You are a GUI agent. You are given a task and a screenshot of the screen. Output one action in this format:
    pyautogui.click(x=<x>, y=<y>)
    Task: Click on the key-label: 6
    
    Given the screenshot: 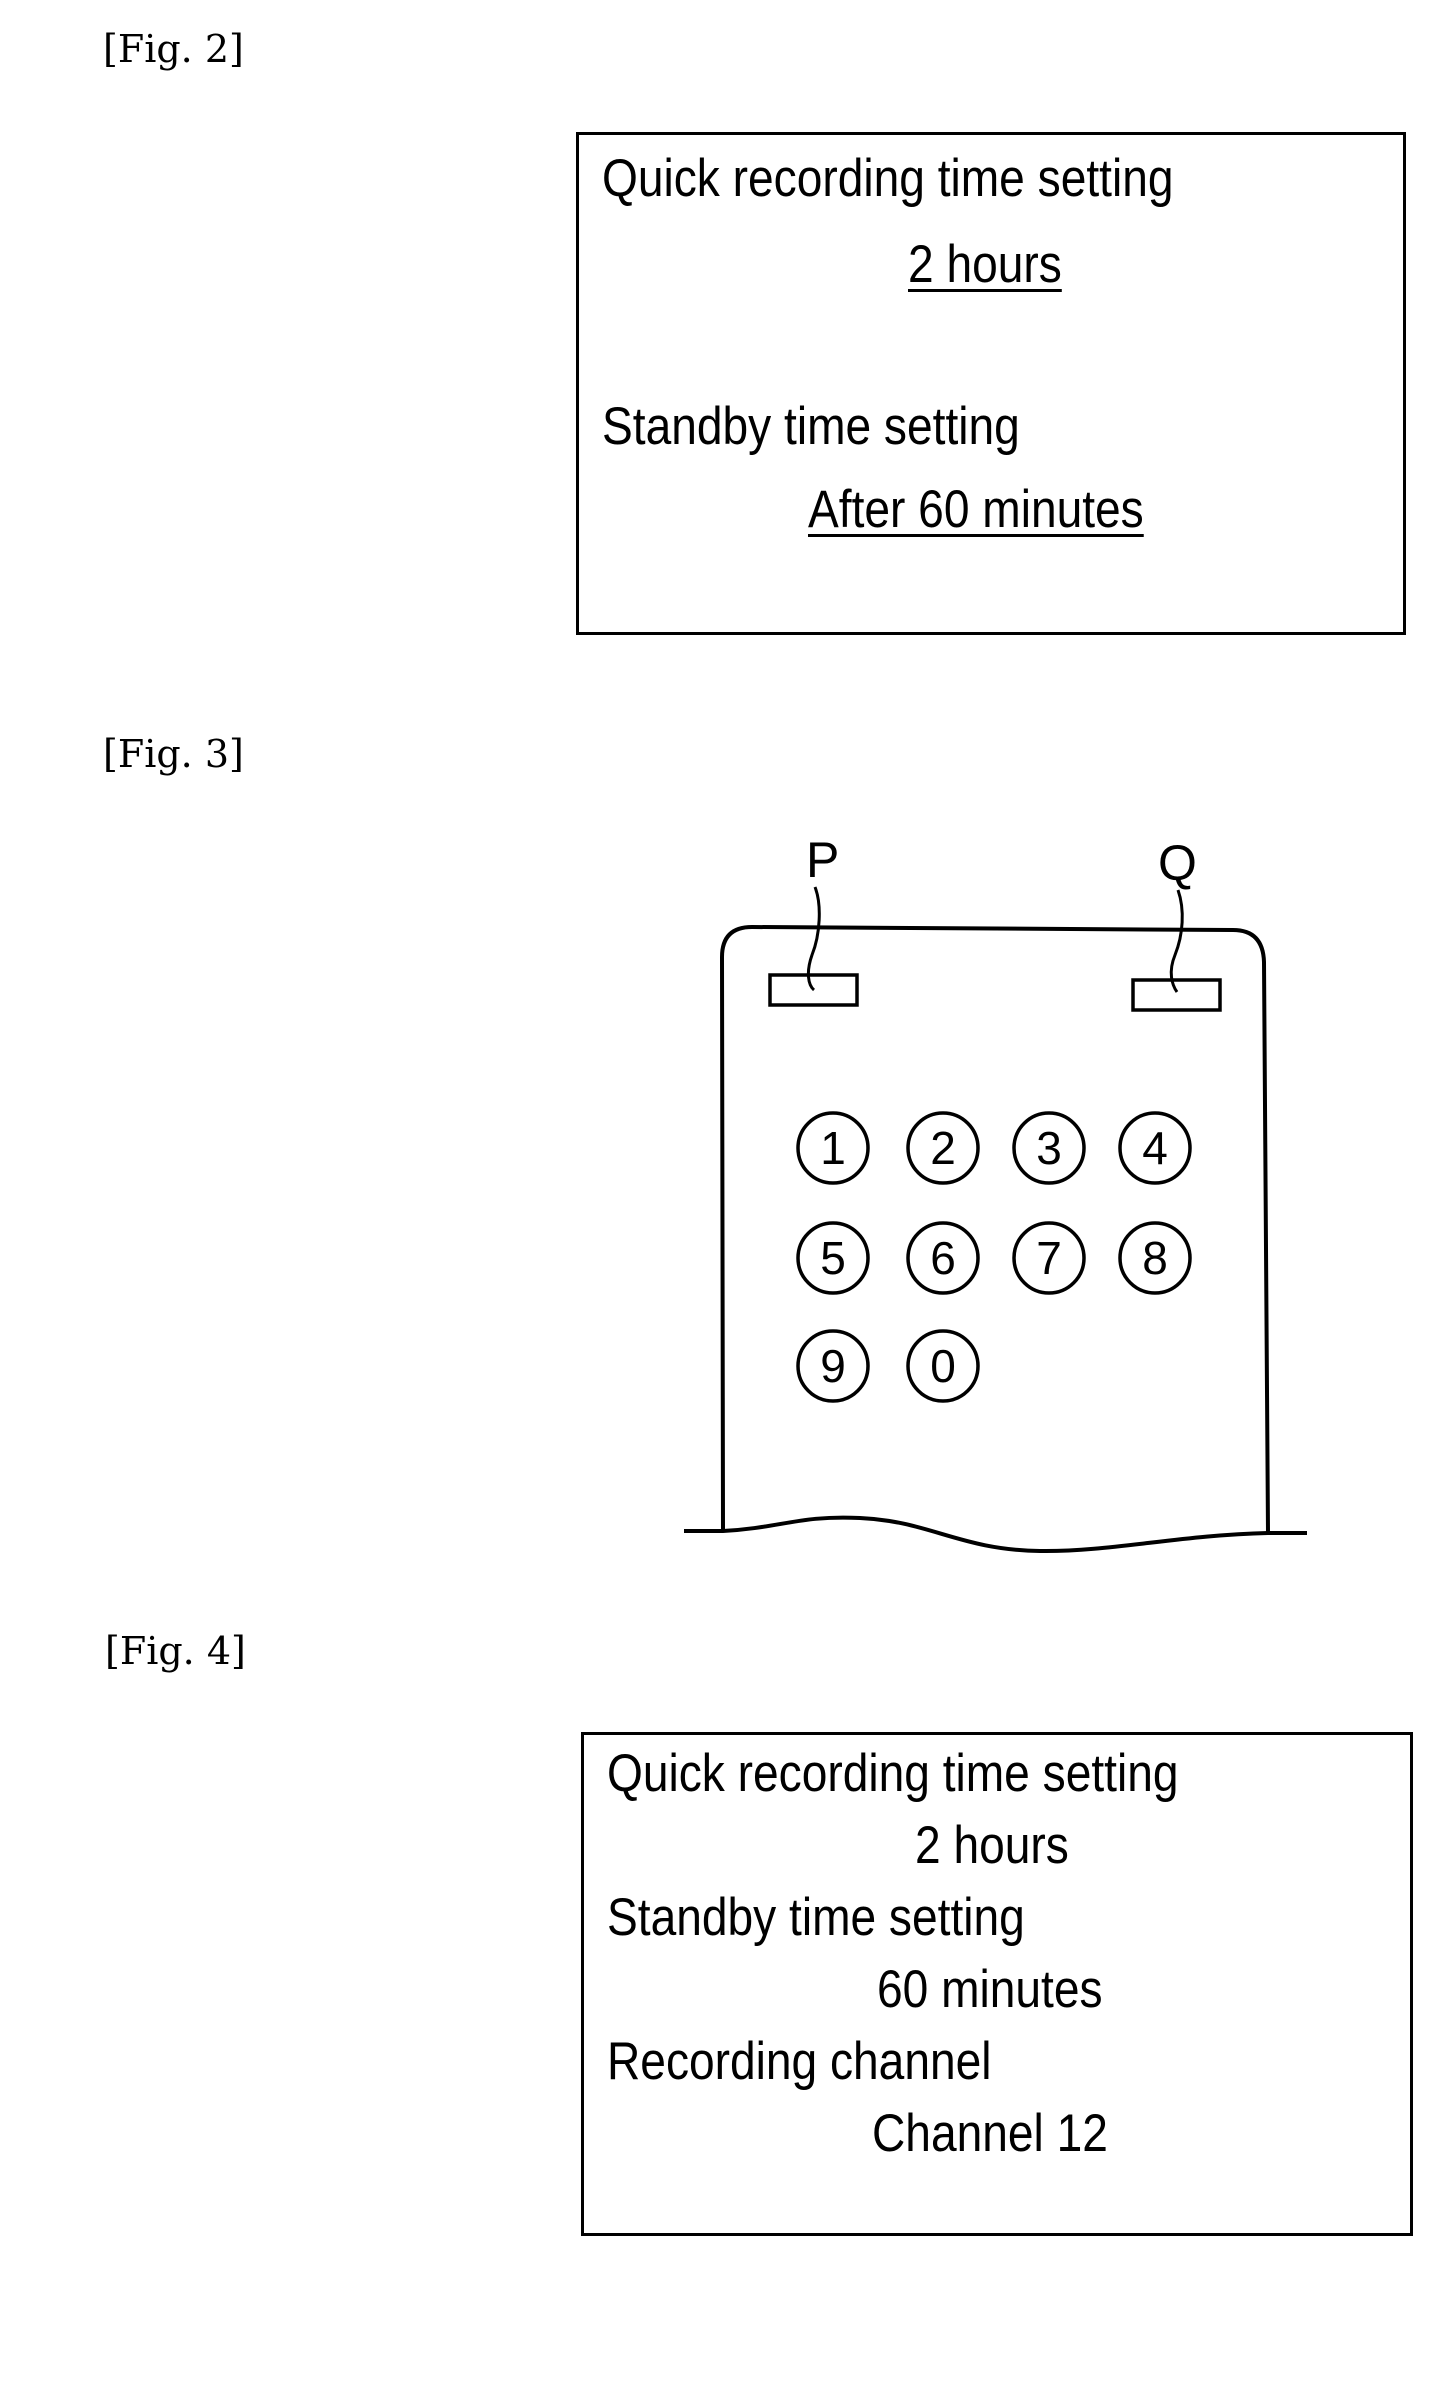 What is the action you would take?
    pyautogui.click(x=943, y=1258)
    